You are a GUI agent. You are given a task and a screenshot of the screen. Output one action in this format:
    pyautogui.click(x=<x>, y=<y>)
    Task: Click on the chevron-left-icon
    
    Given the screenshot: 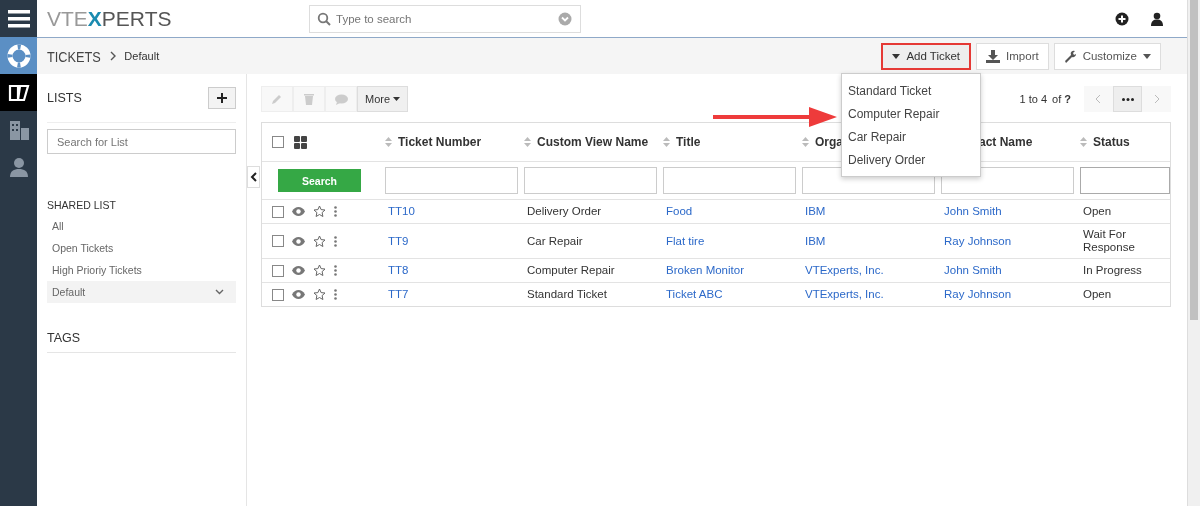 What is the action you would take?
    pyautogui.click(x=253, y=177)
    